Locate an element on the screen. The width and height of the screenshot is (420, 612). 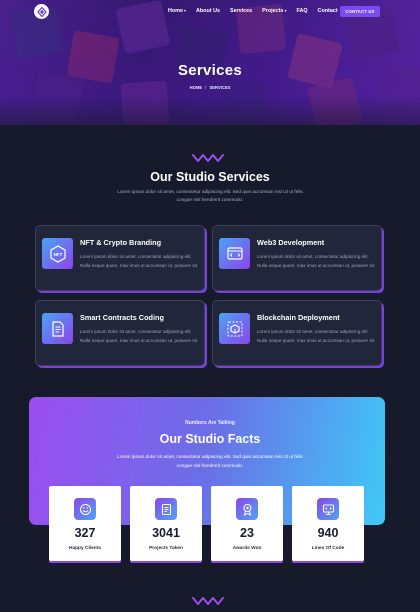
page-title: Services is located at coordinates (210, 70).